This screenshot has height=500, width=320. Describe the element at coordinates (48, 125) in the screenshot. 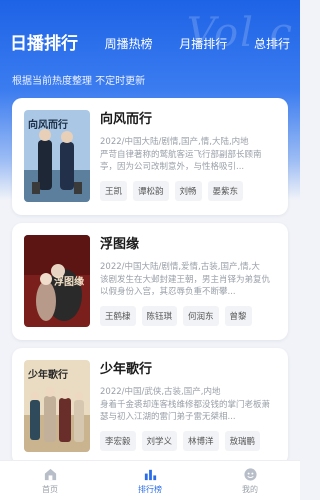

I see `poster-title: 向风而行` at that location.